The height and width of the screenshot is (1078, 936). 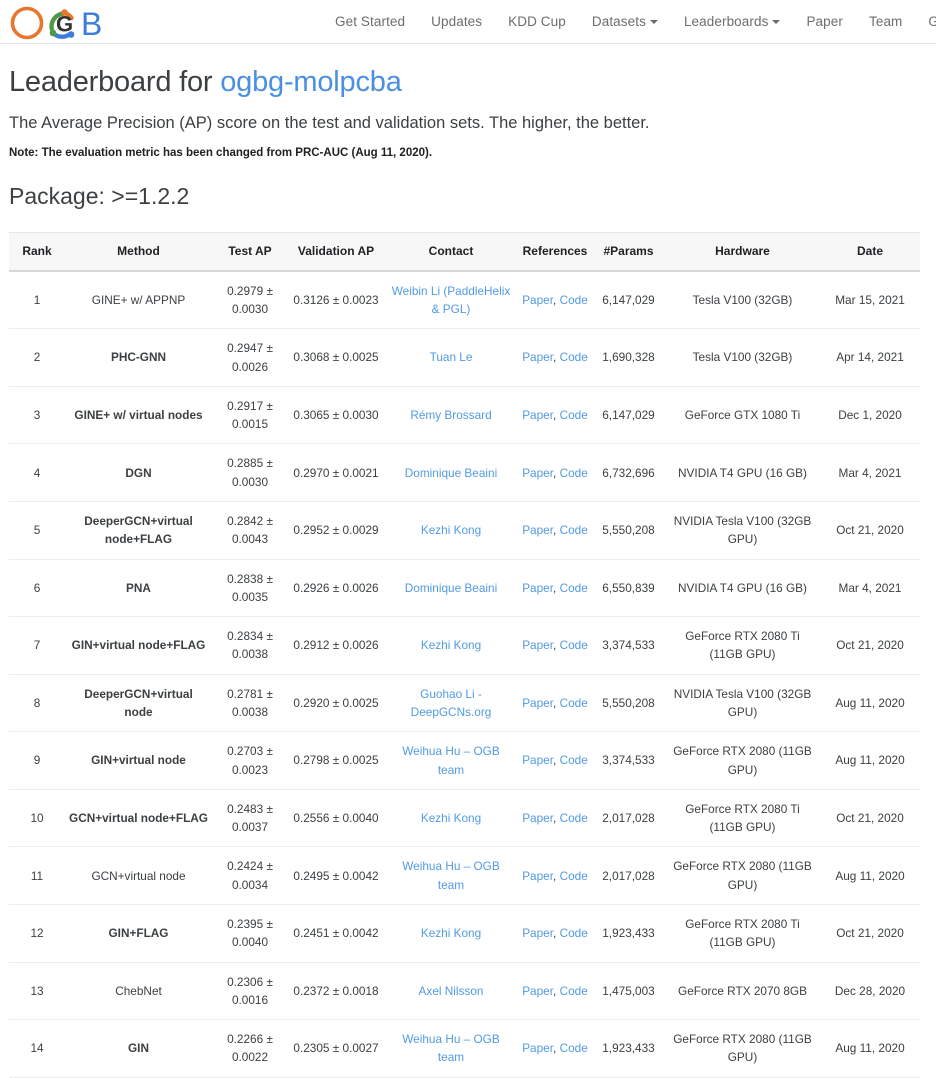 I want to click on col-header-hardware: Hardware, so click(x=742, y=251).